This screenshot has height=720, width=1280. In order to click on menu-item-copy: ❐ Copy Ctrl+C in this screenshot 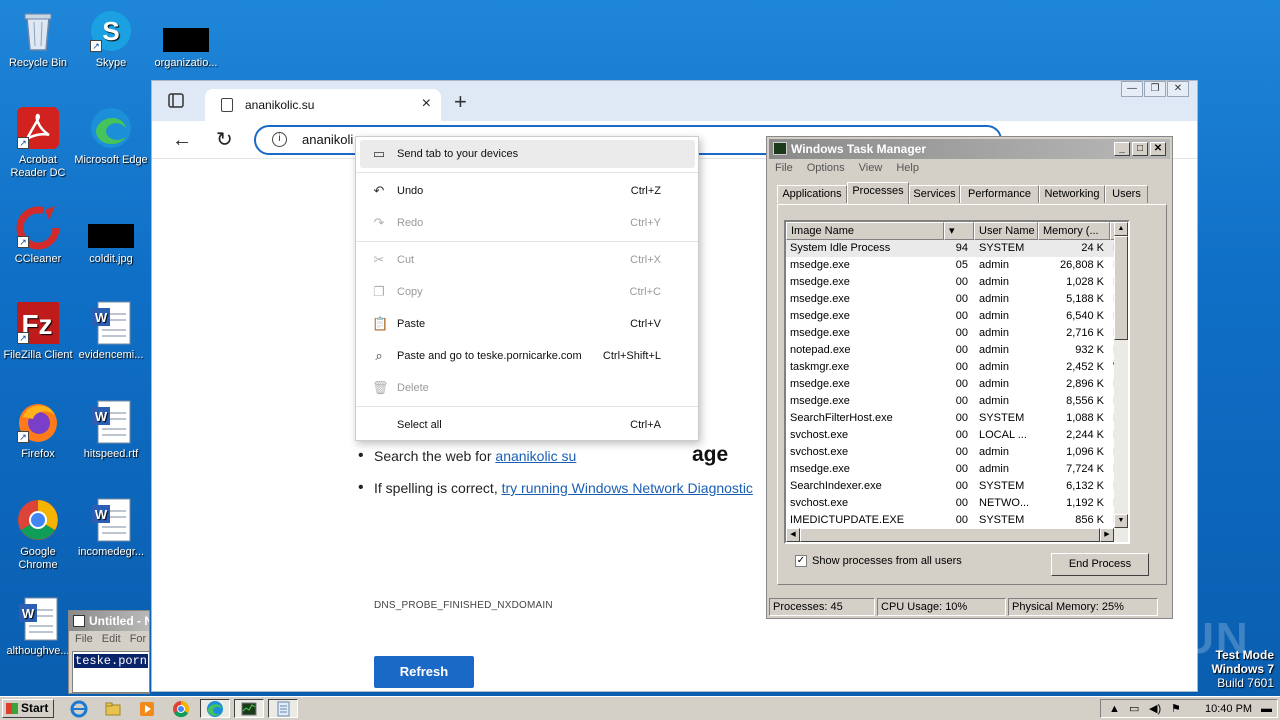, I will do `click(527, 292)`.